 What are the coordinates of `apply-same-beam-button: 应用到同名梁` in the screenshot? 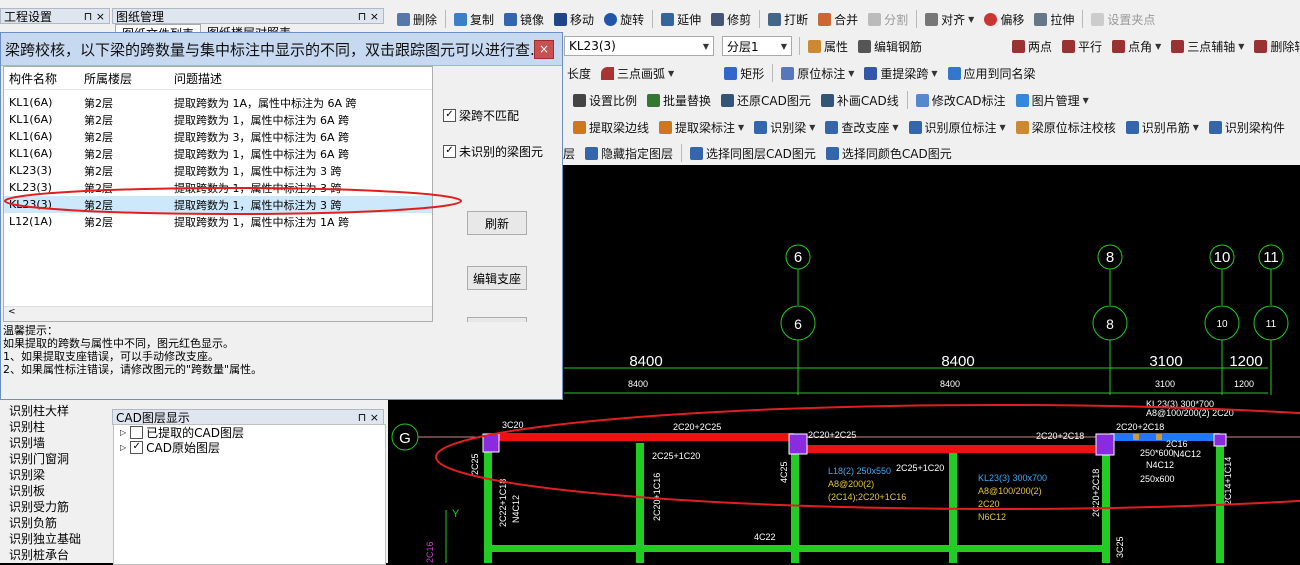 It's located at (992, 73).